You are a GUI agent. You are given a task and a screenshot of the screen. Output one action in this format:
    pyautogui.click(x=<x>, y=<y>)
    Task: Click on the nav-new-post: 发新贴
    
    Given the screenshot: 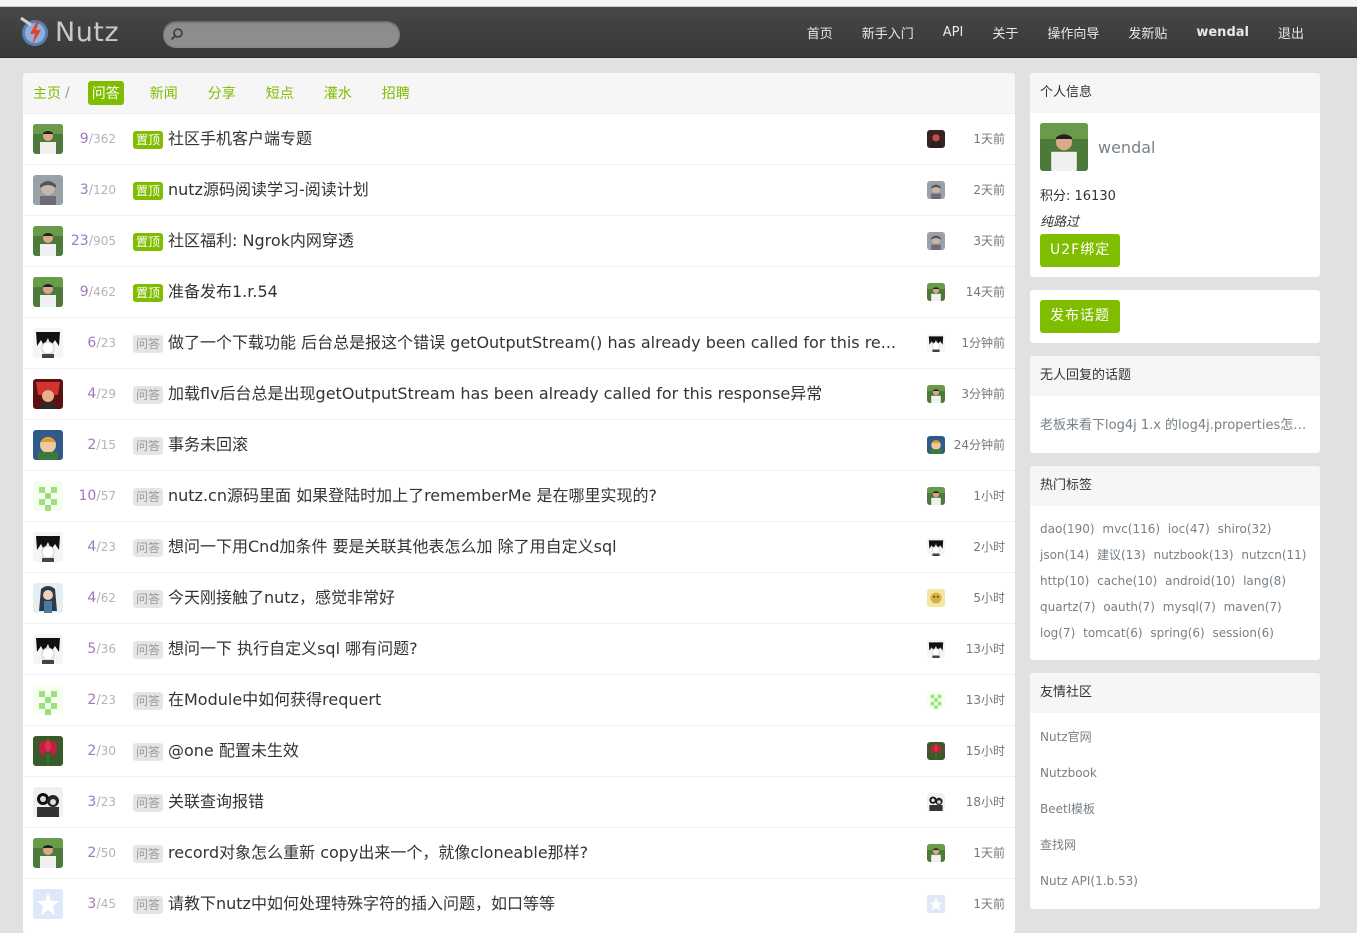 What is the action you would take?
    pyautogui.click(x=1147, y=32)
    